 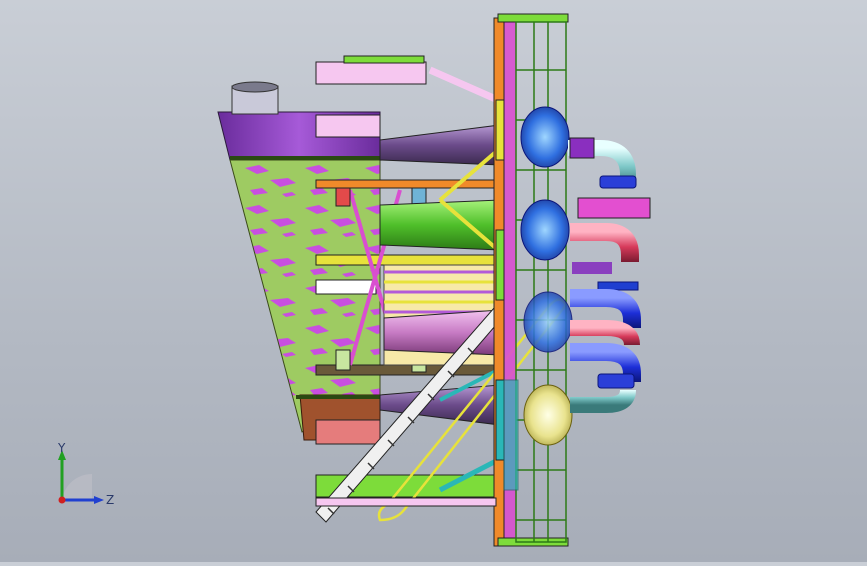 I want to click on pipe-1-flange, so click(x=618, y=182).